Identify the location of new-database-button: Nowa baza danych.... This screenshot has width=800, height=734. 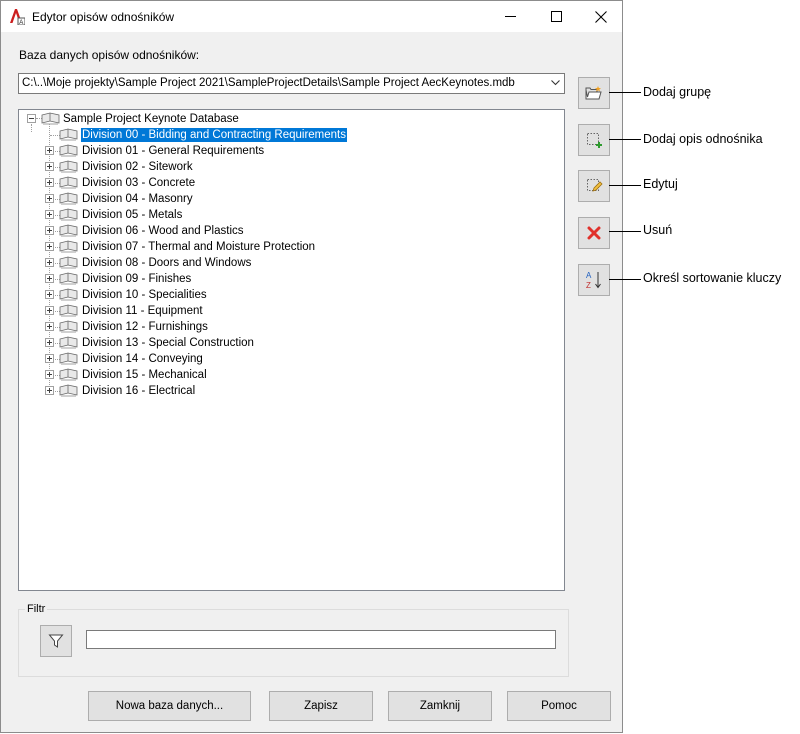
(169, 706).